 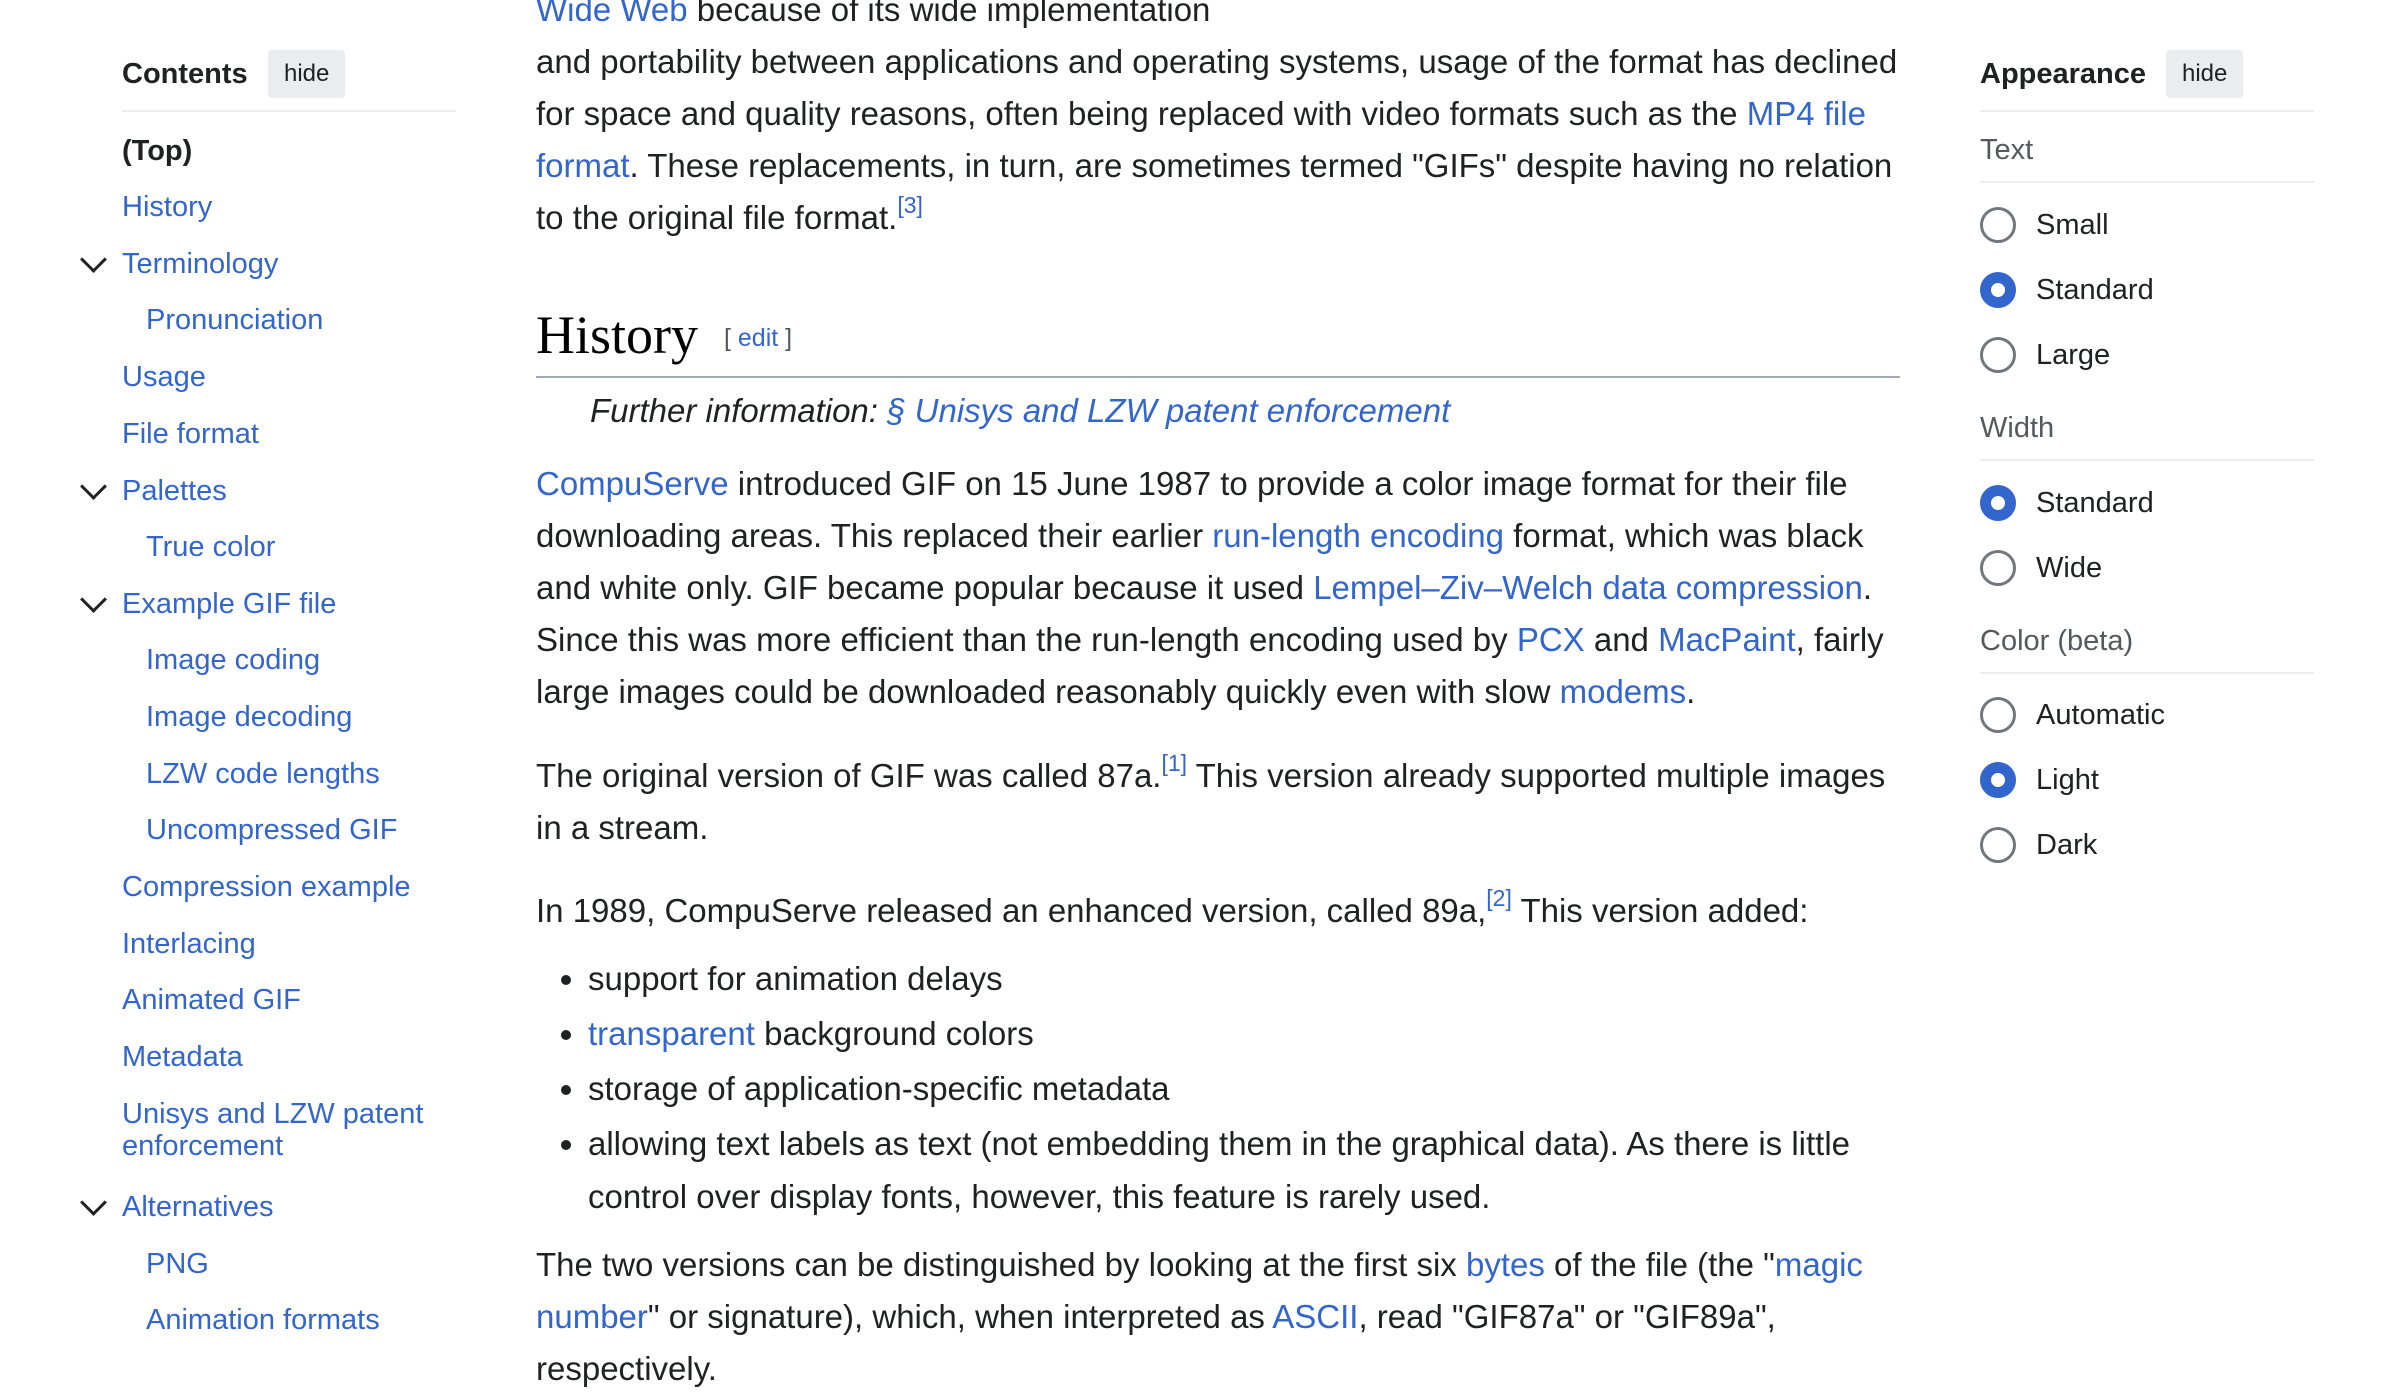 I want to click on toc-item-animation-formats: Animation formats, so click(x=263, y=1320).